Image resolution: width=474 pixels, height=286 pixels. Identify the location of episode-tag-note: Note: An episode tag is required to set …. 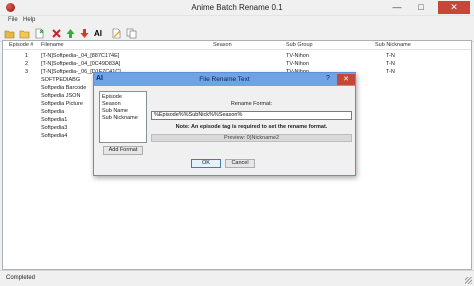
(251, 127).